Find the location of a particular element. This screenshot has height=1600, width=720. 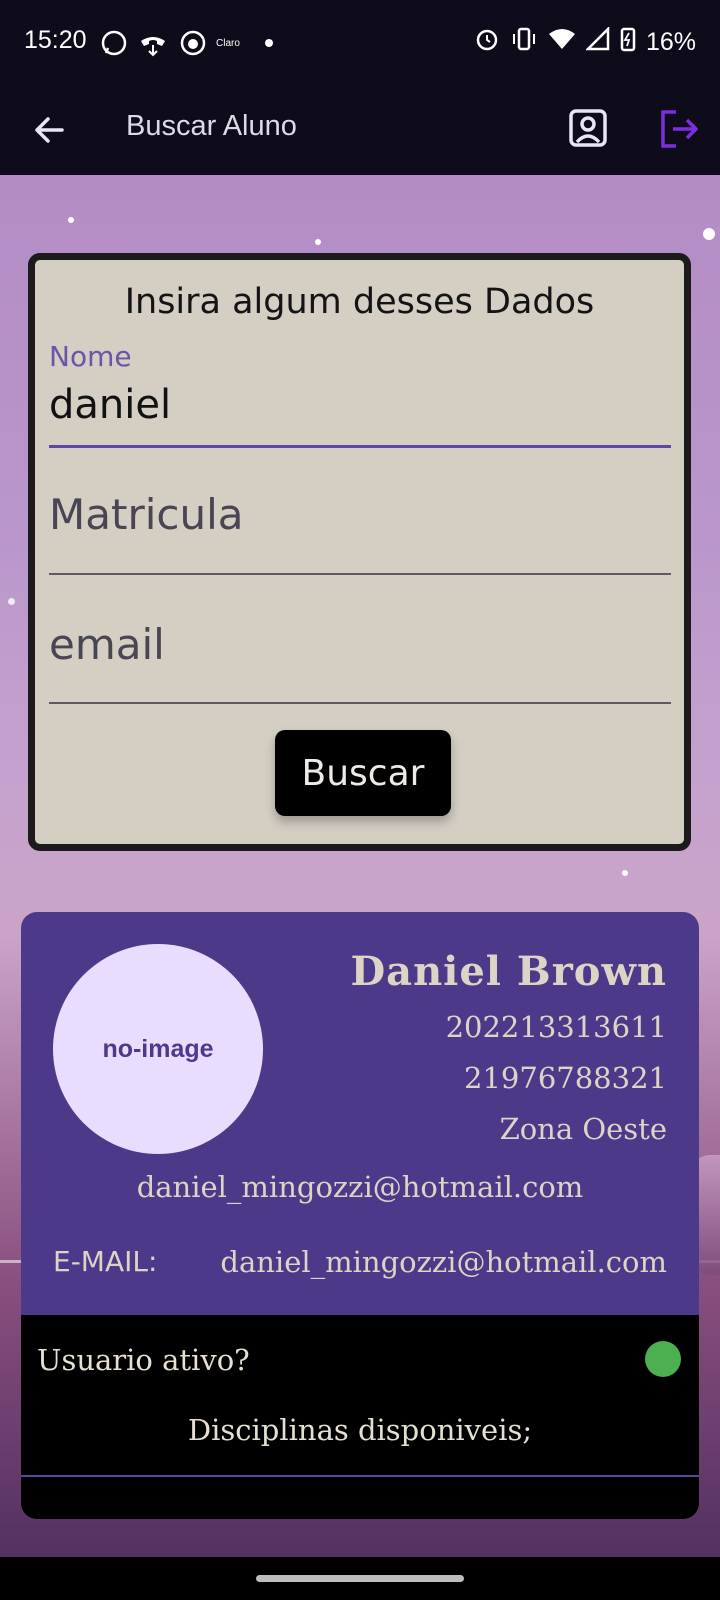

dot-icon is located at coordinates (269, 43).